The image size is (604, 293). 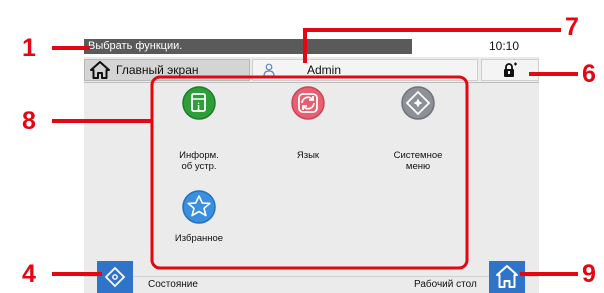 I want to click on callout-line-7-horizontal, so click(x=432, y=30).